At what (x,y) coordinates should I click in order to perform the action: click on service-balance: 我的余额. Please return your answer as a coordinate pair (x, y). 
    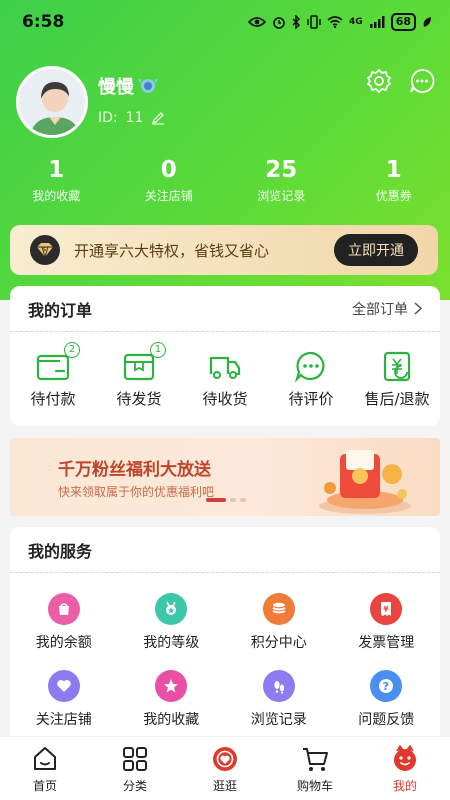
    Looking at the image, I should click on (64, 622).